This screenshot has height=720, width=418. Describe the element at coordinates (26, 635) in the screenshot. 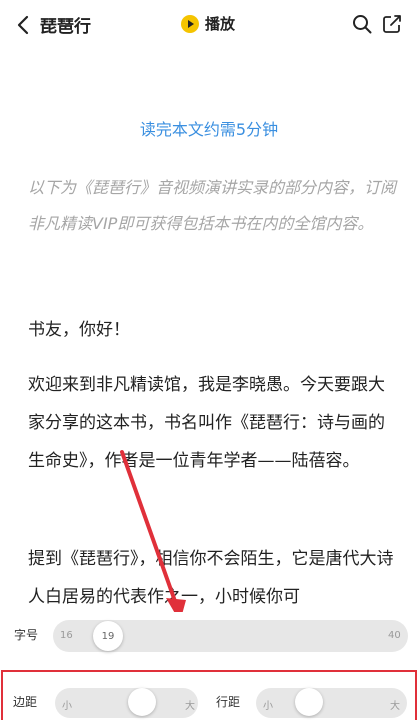

I see `font-size-label: 字号` at that location.